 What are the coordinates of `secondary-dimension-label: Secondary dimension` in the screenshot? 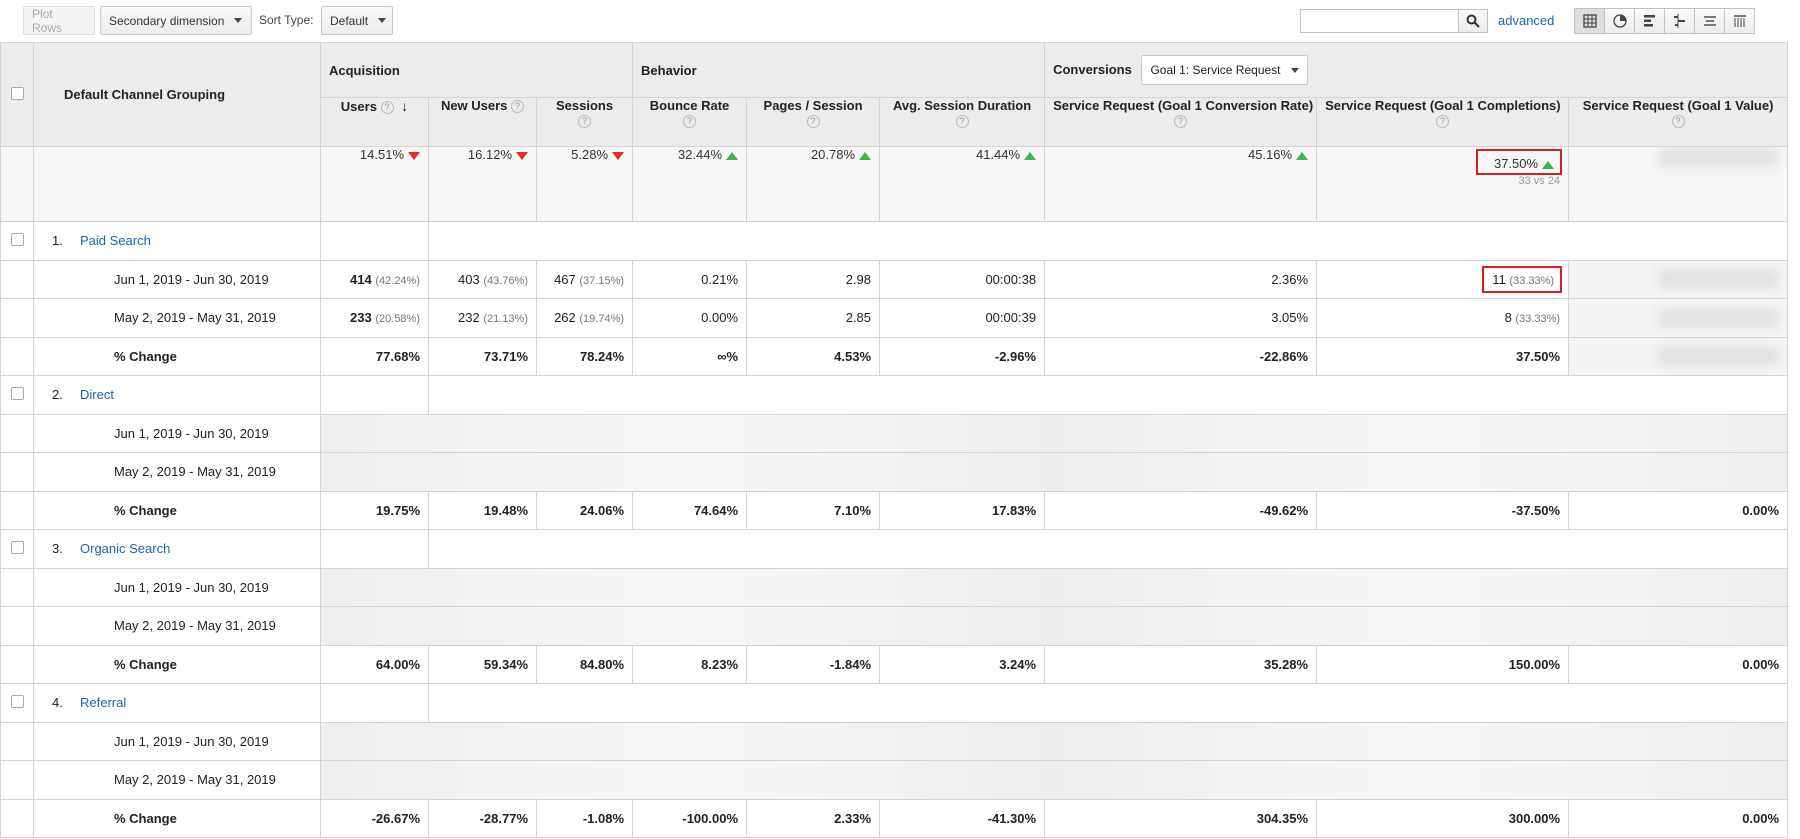 It's located at (167, 20).